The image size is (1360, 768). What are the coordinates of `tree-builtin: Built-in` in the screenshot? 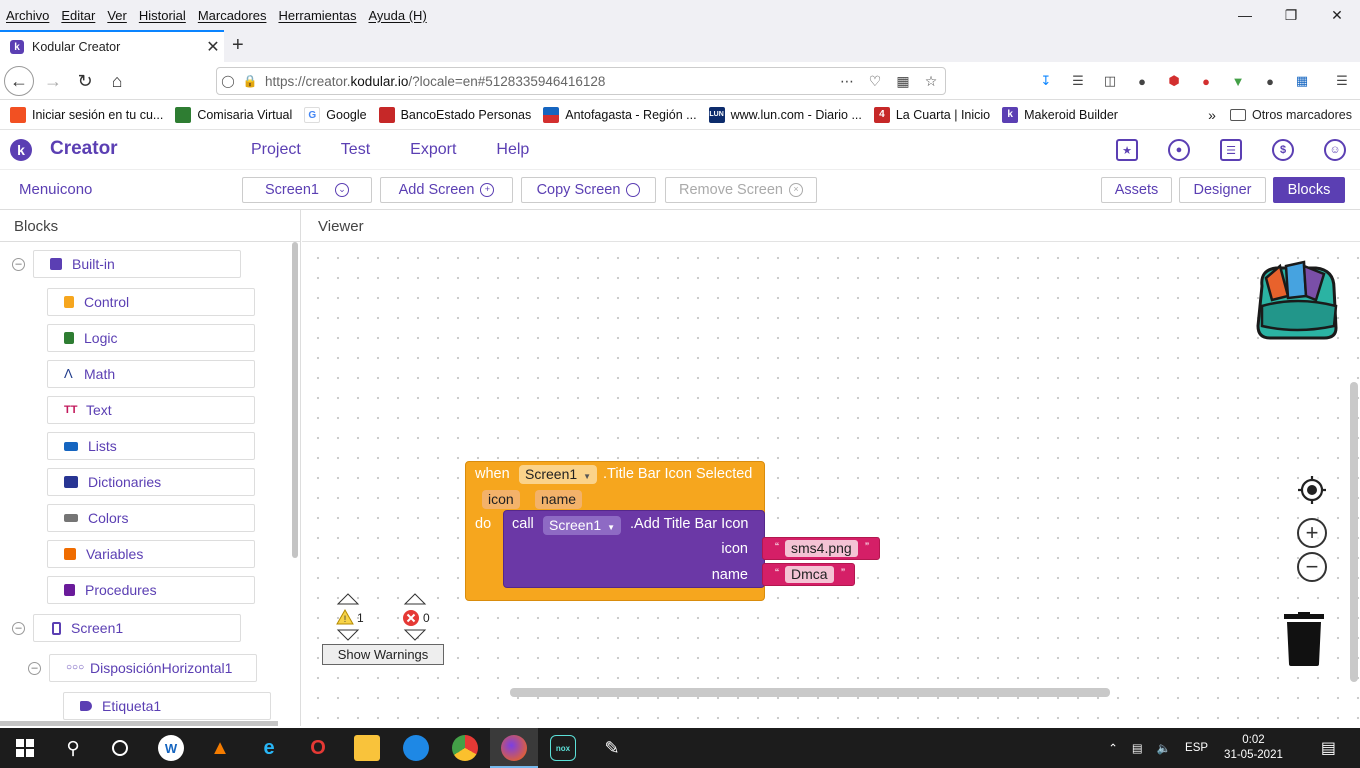 It's located at (137, 264).